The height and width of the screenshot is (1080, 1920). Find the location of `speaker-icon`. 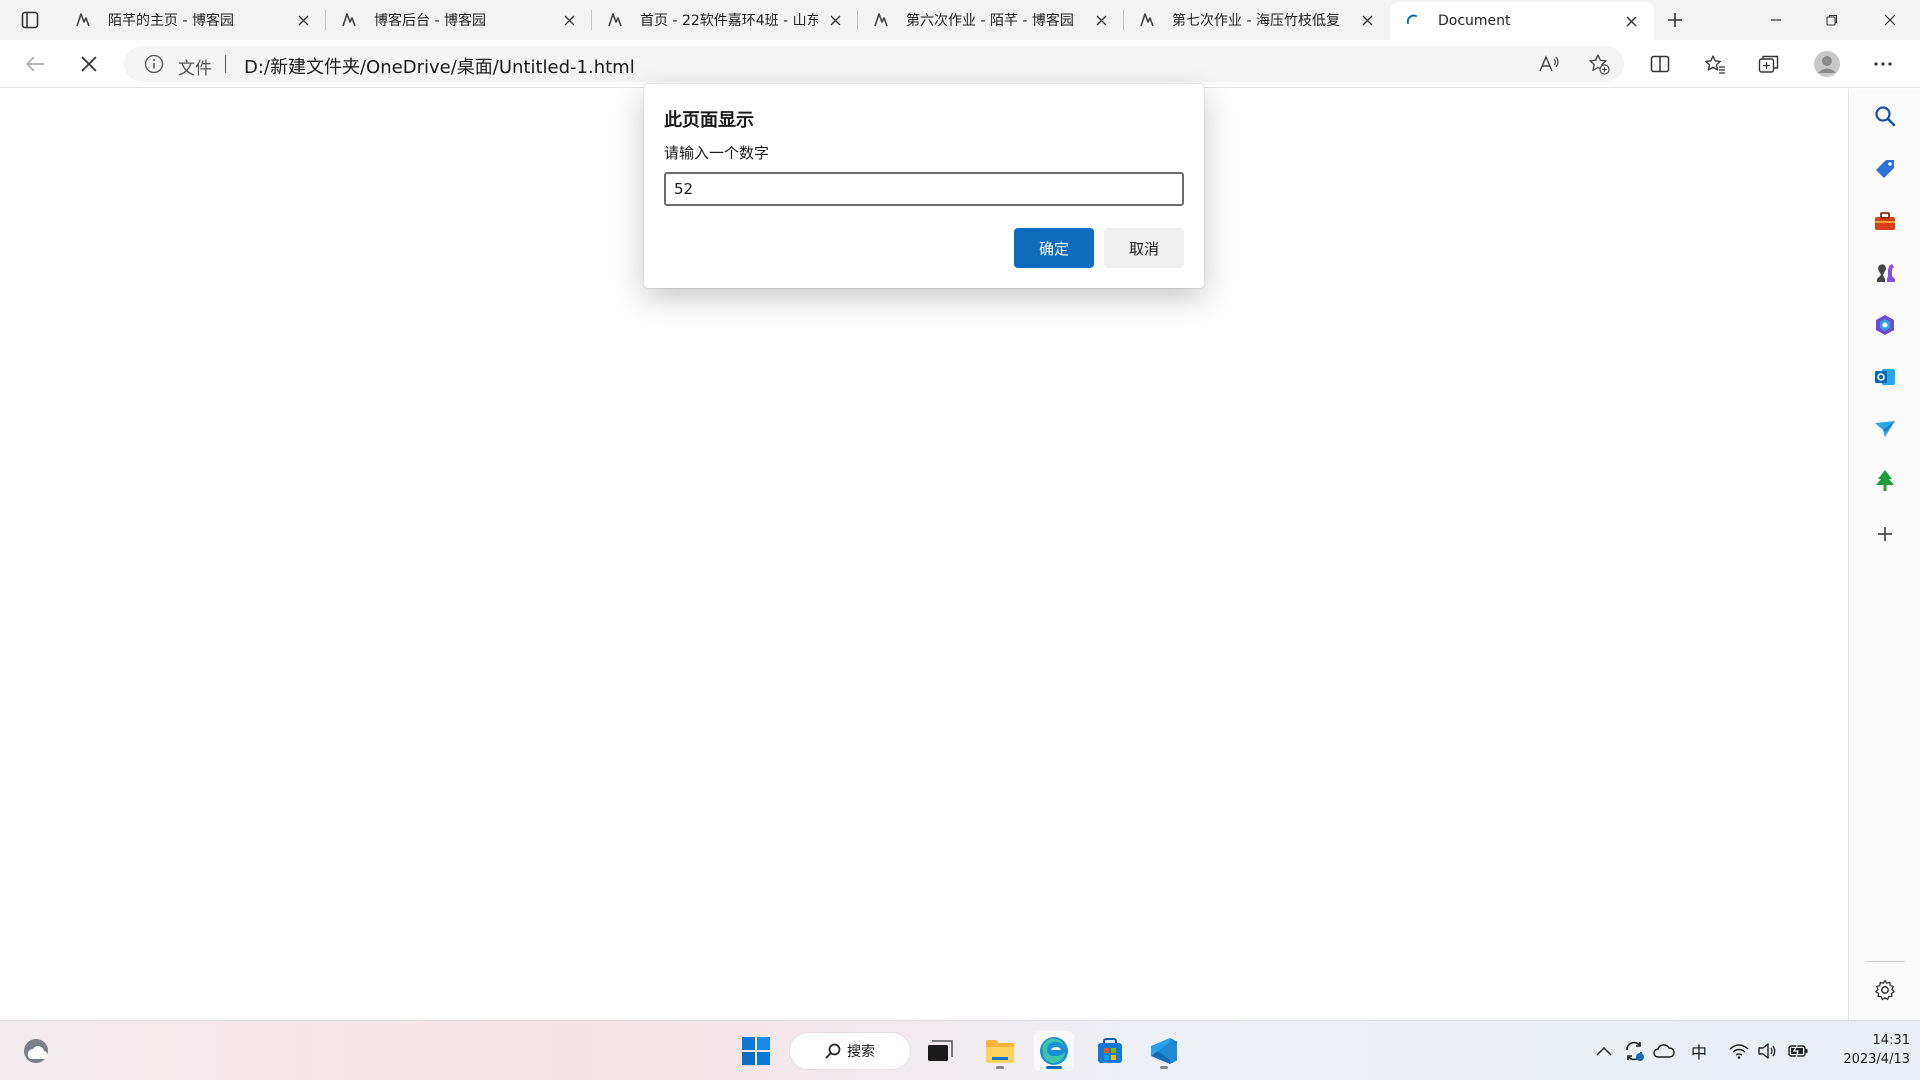

speaker-icon is located at coordinates (1767, 1051).